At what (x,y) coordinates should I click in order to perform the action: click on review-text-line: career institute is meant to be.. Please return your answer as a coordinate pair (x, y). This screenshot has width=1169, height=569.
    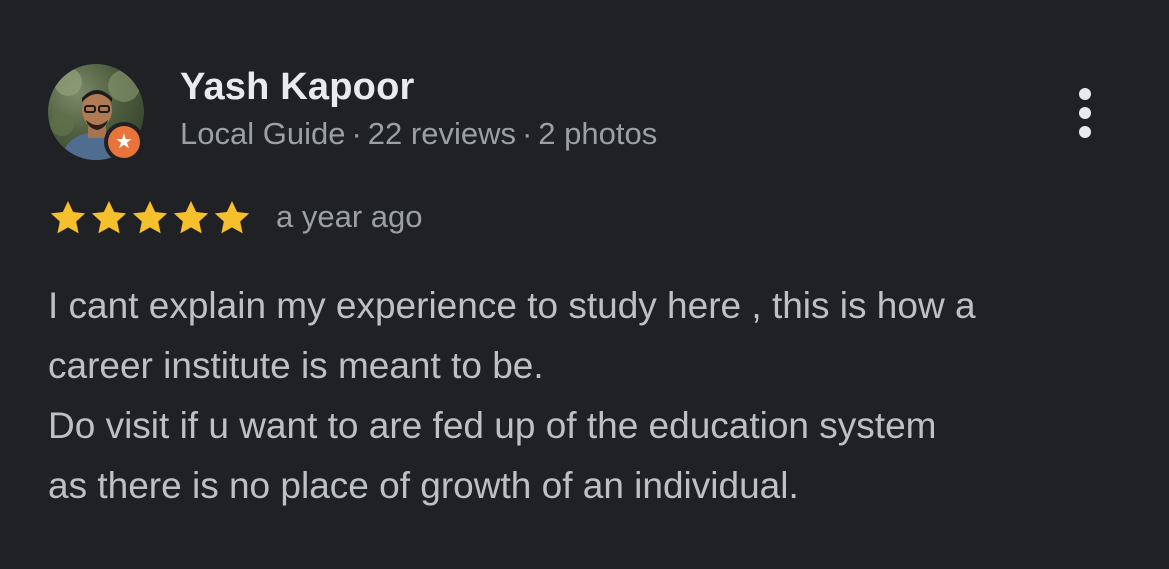
    Looking at the image, I should click on (296, 365).